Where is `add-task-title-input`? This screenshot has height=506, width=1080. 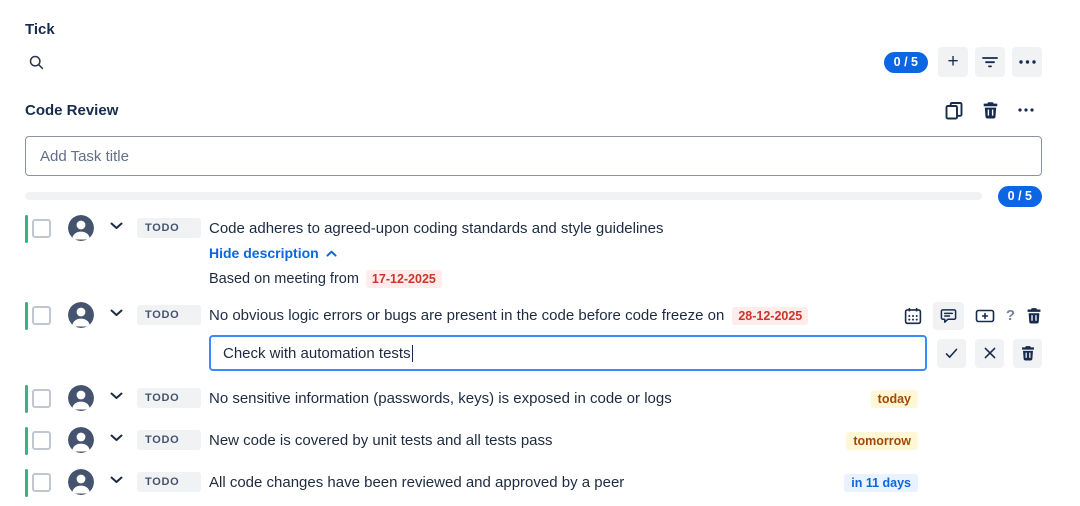
add-task-title-input is located at coordinates (533, 156).